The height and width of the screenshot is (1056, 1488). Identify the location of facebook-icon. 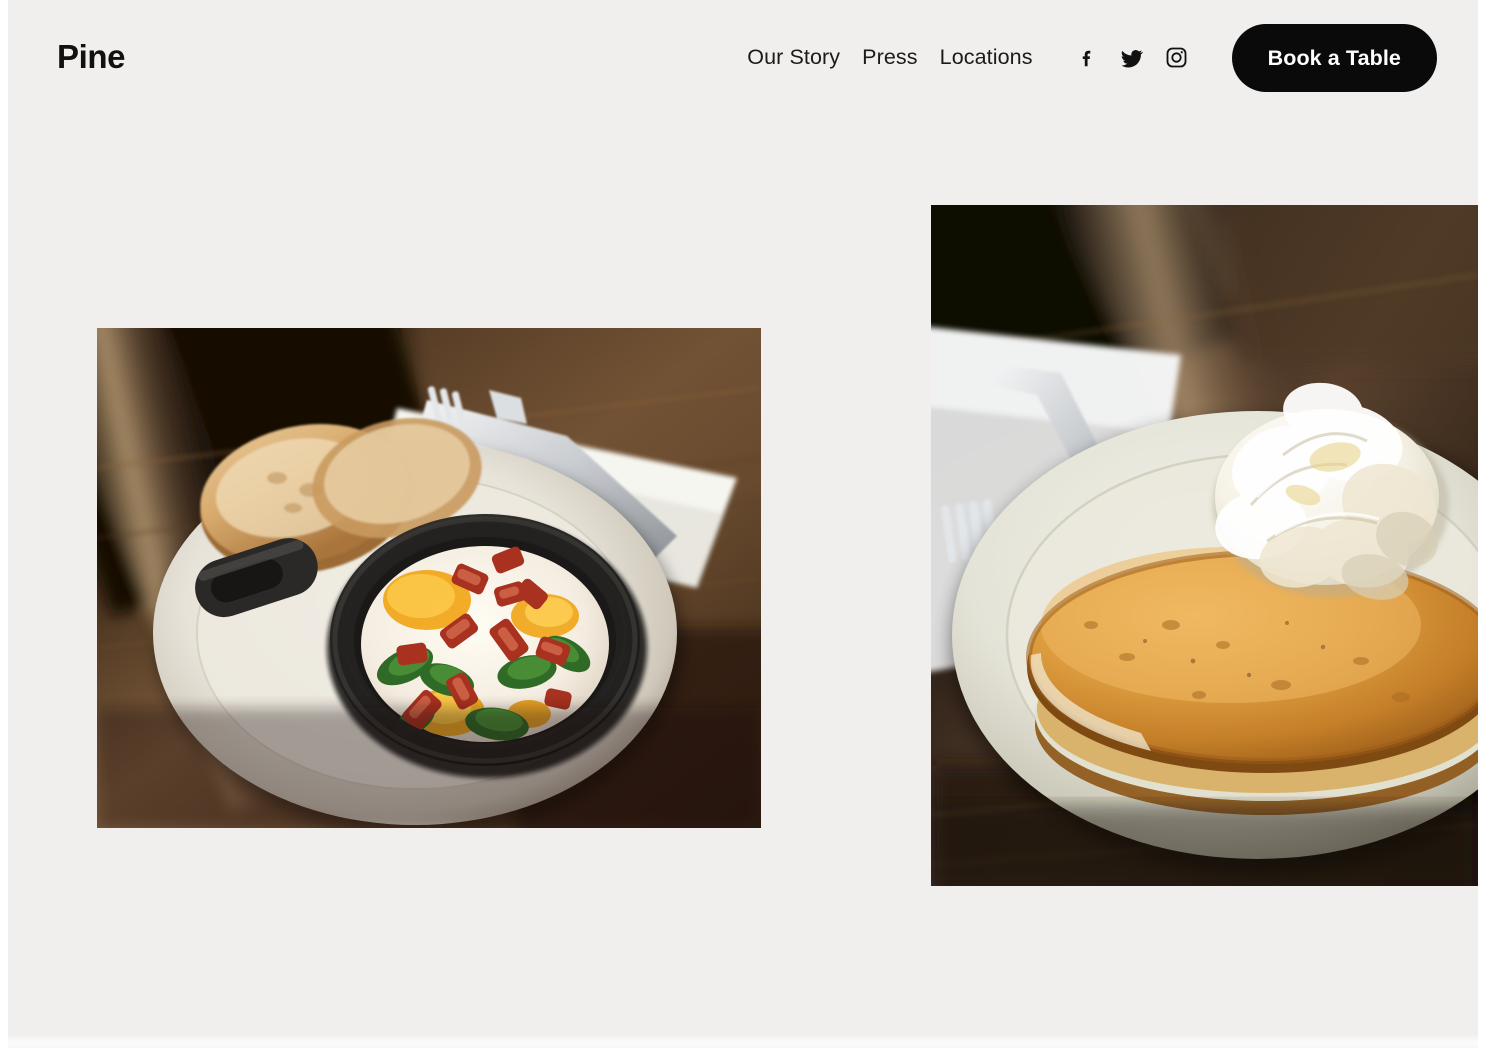
(1087, 58).